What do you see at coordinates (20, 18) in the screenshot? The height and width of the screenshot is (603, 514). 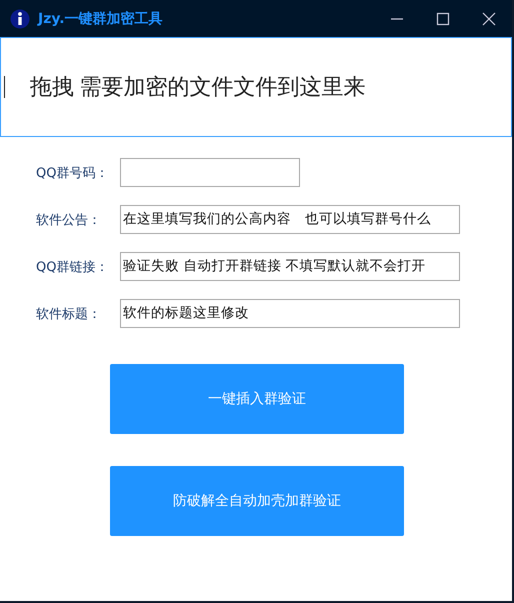 I see `info-icon` at bounding box center [20, 18].